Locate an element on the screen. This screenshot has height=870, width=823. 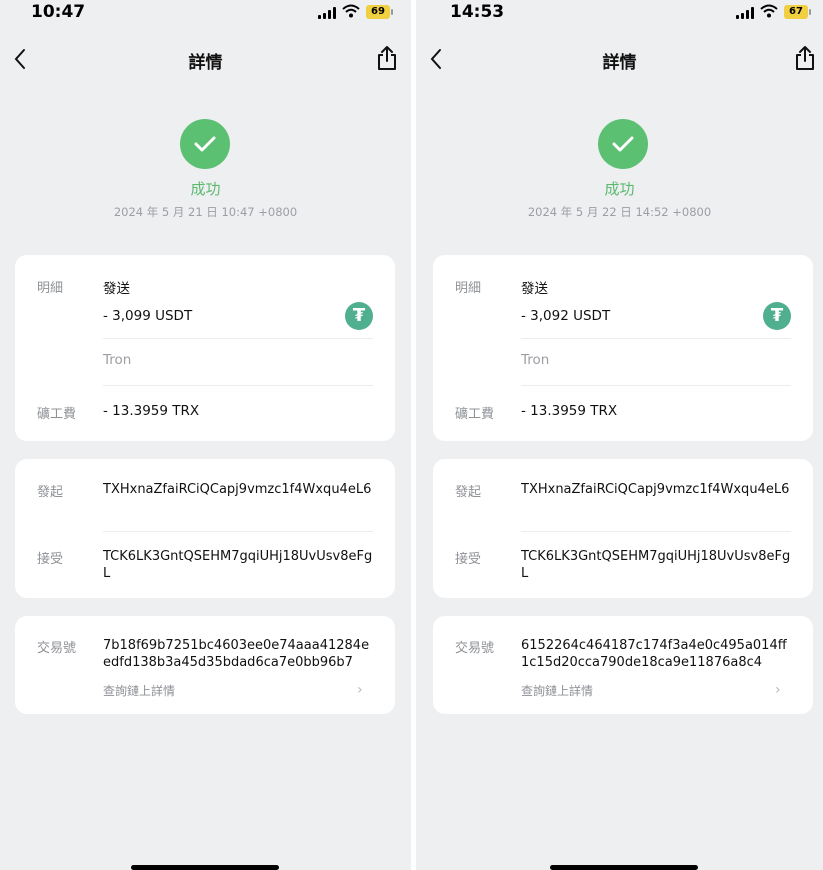
status-bar: 14:53 67 is located at coordinates (619, 13).